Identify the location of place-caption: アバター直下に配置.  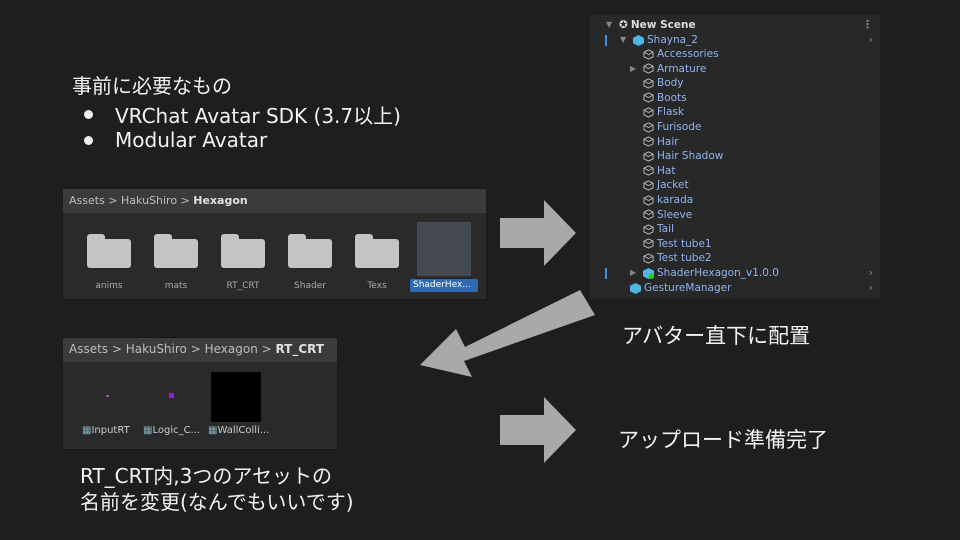
(716, 336).